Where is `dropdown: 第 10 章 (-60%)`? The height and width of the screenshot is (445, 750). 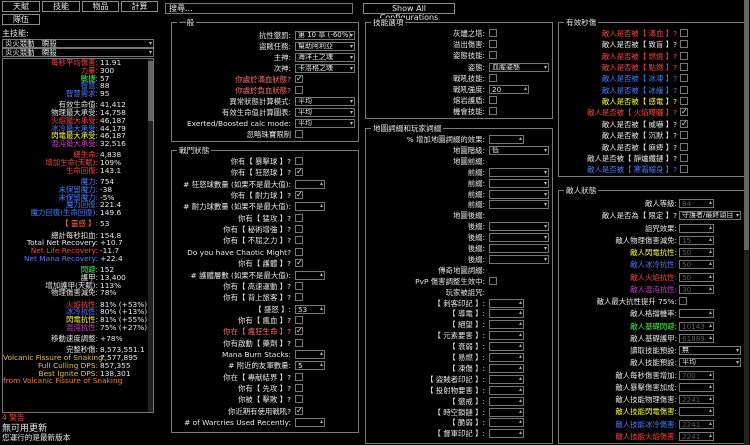
dropdown: 第 10 章 (-60%) is located at coordinates (325, 35).